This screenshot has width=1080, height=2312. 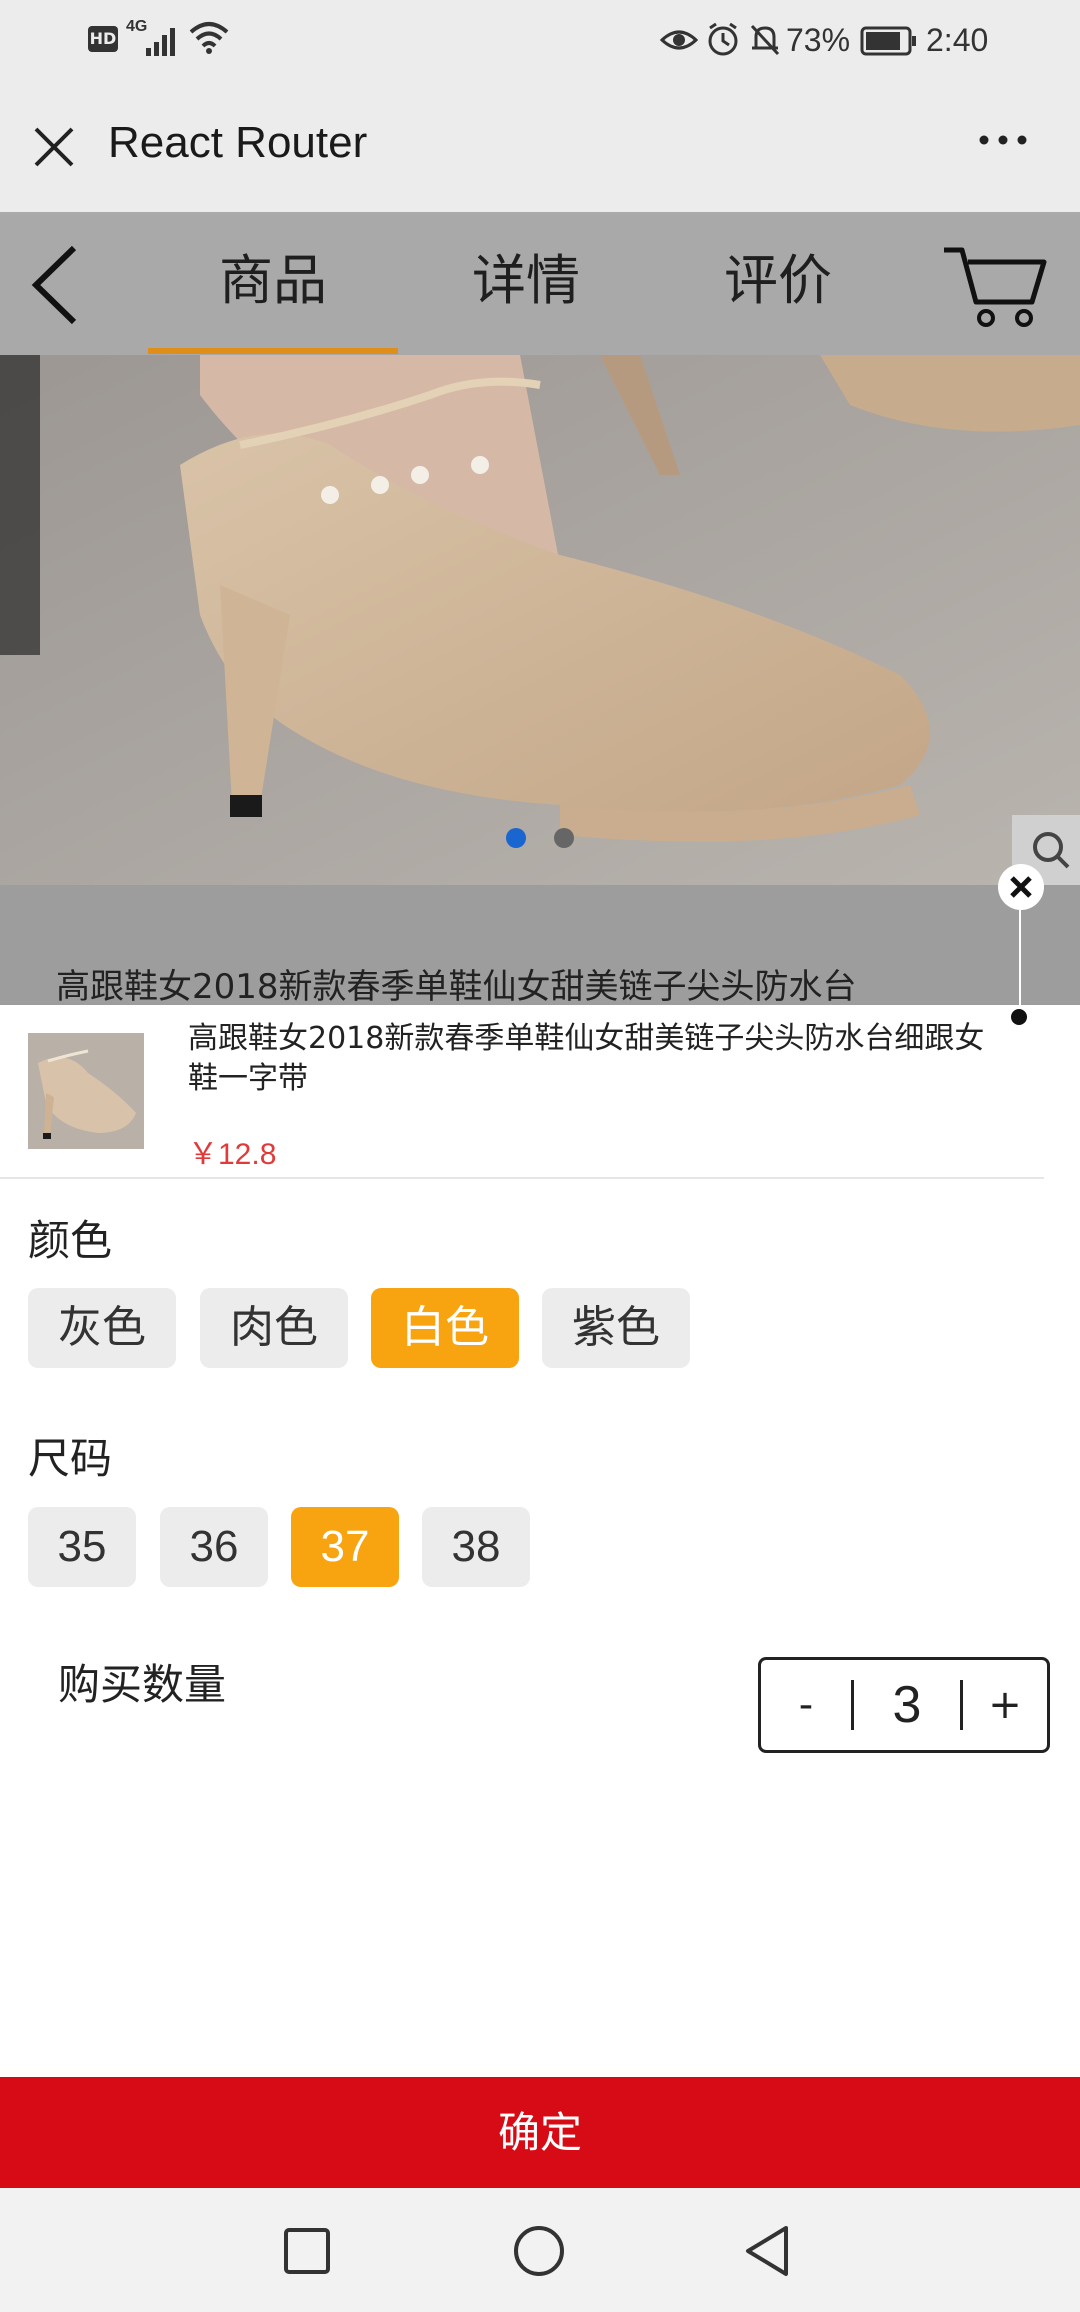 What do you see at coordinates (214, 1547) in the screenshot?
I see `size-option-36: 36` at bounding box center [214, 1547].